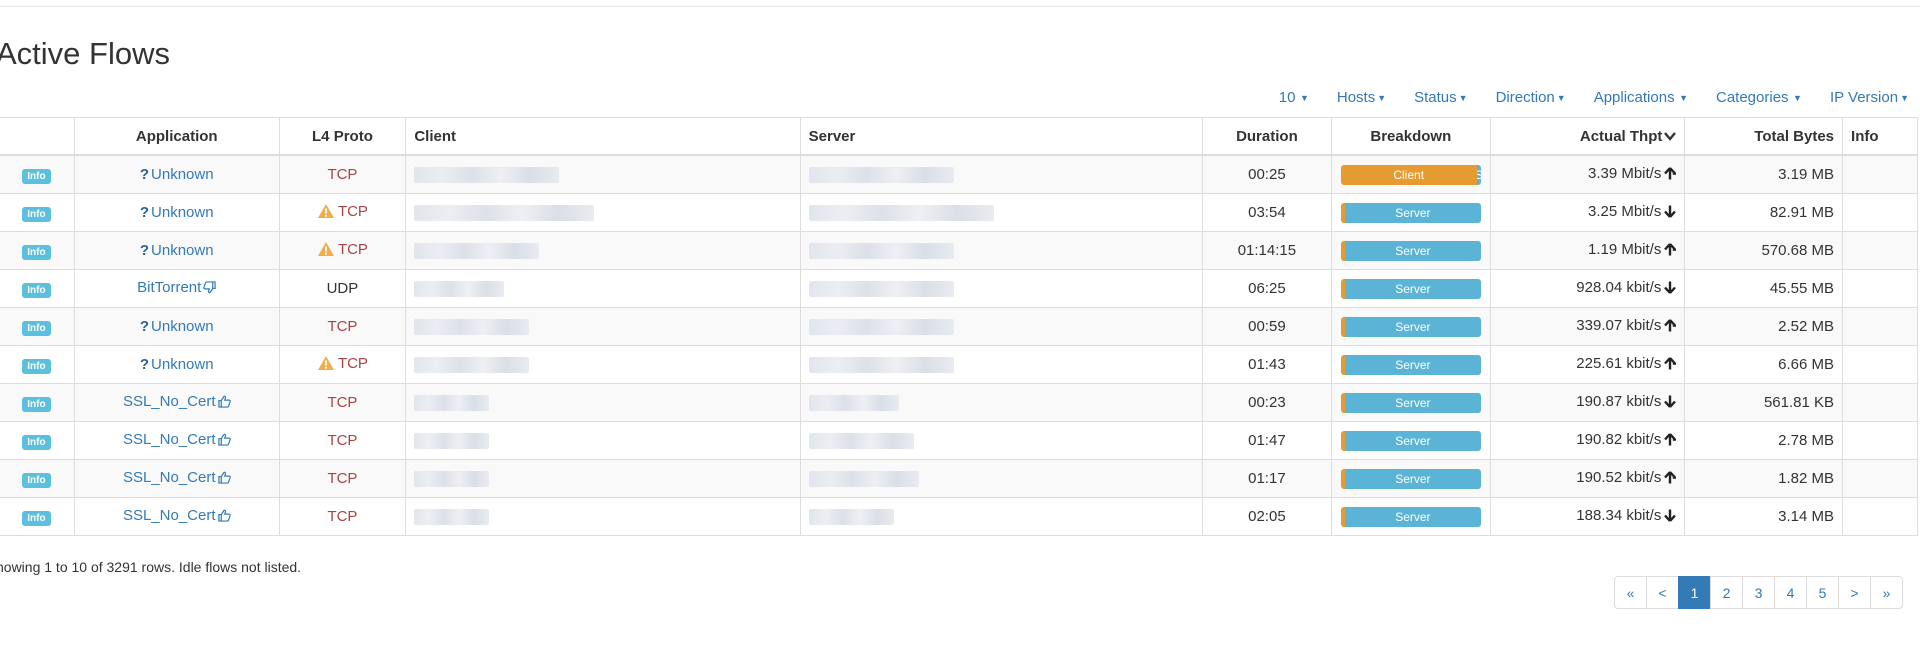  What do you see at coordinates (1587, 136) in the screenshot?
I see `header-actual-thpt: Actual Thpt` at bounding box center [1587, 136].